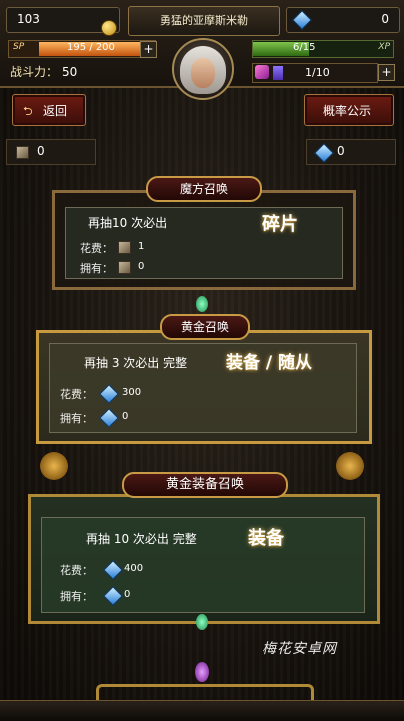 Image resolution: width=404 pixels, height=721 pixels. I want to click on cost-value: 400, so click(134, 568).